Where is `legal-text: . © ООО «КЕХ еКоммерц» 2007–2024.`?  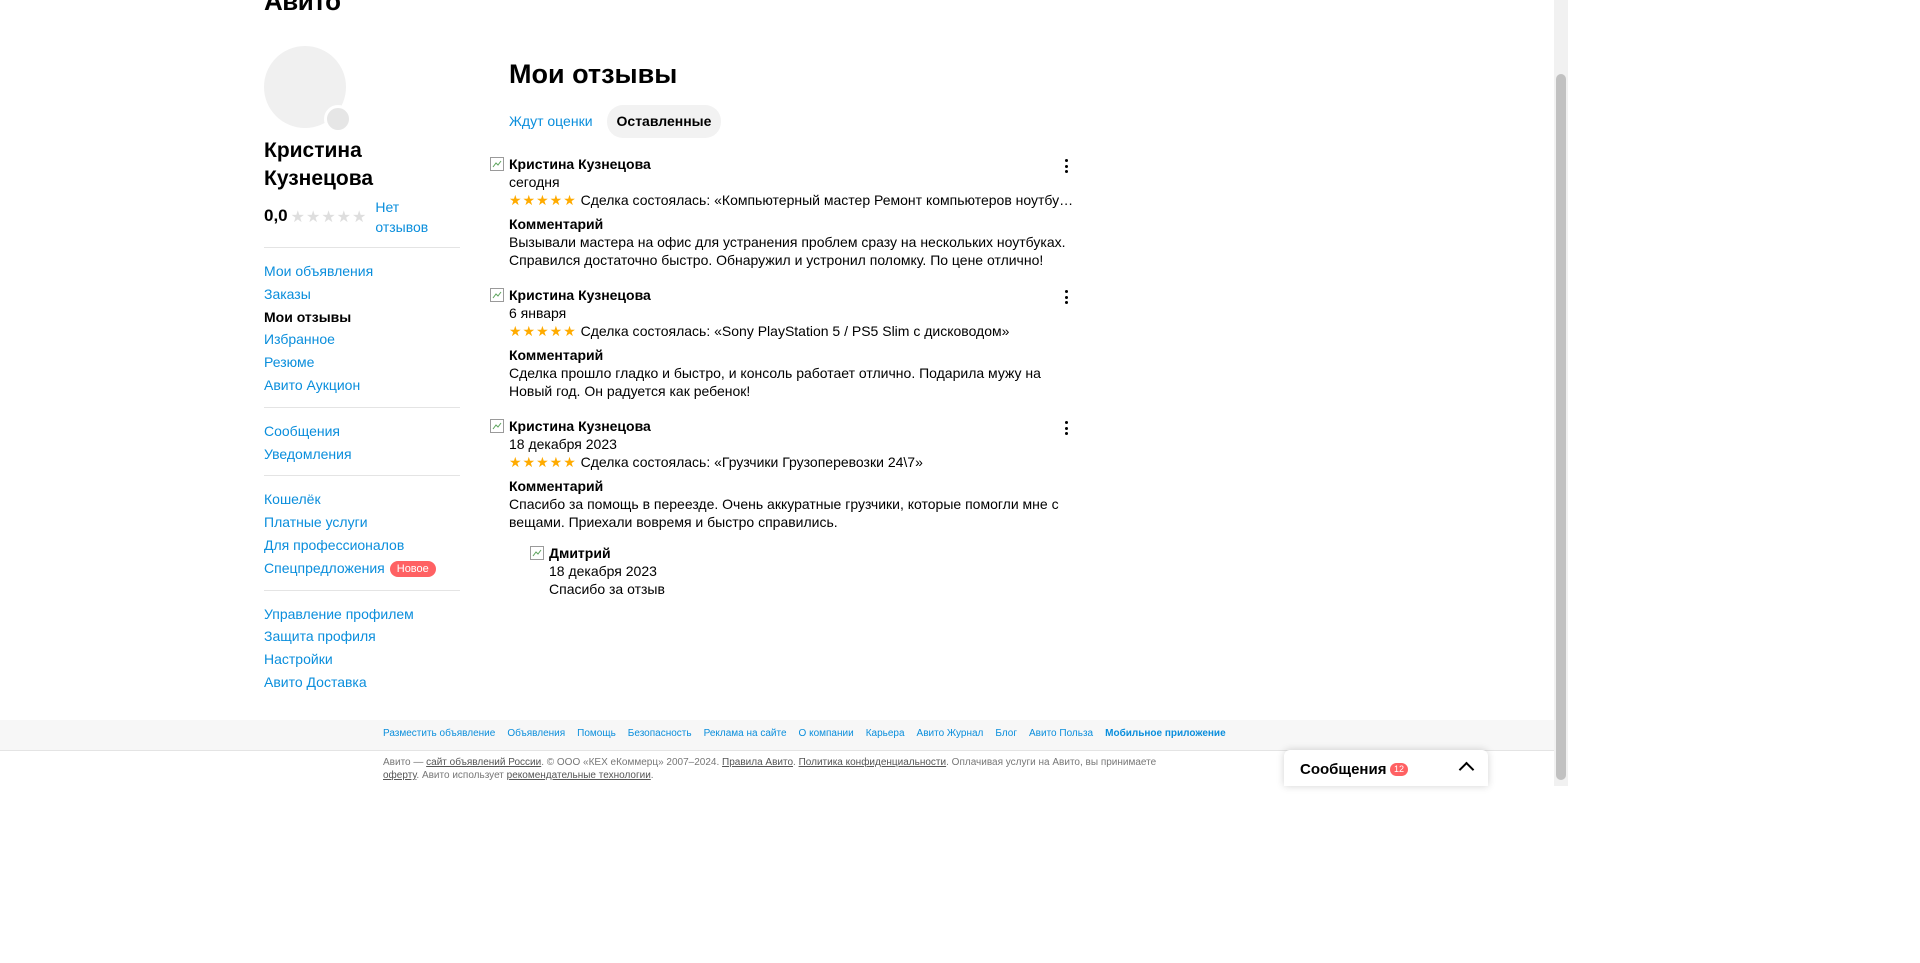 legal-text: . © ООО «КЕХ еКоммерц» 2007–2024. is located at coordinates (632, 762).